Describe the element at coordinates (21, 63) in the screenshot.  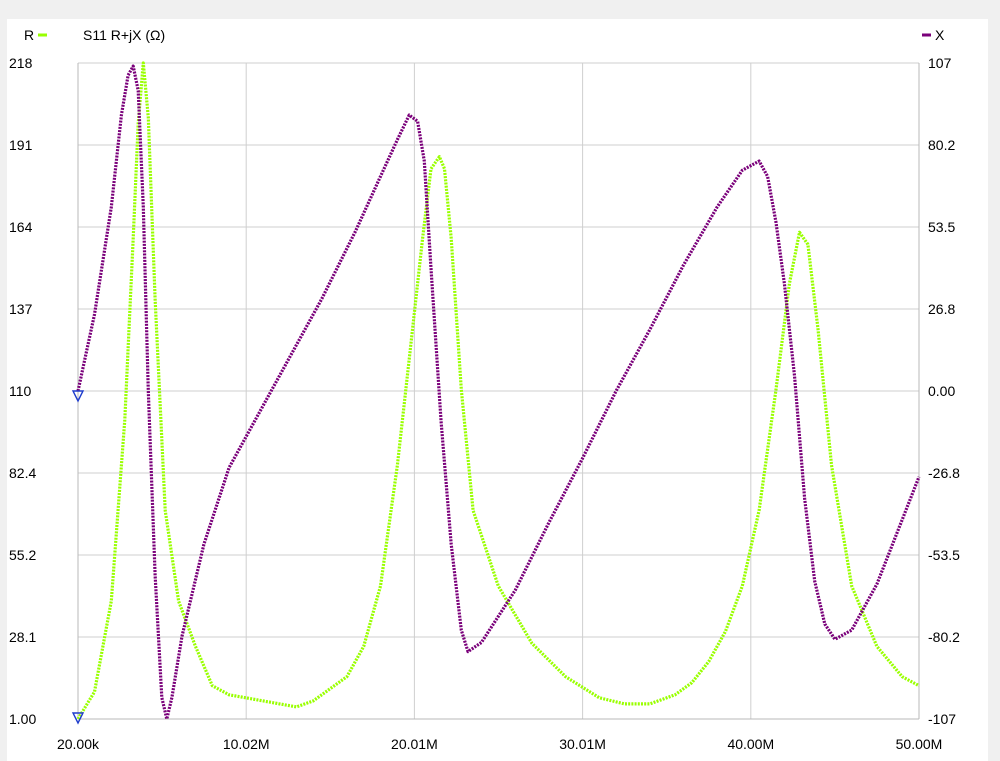
I see `y-left-tick-label: 218` at that location.